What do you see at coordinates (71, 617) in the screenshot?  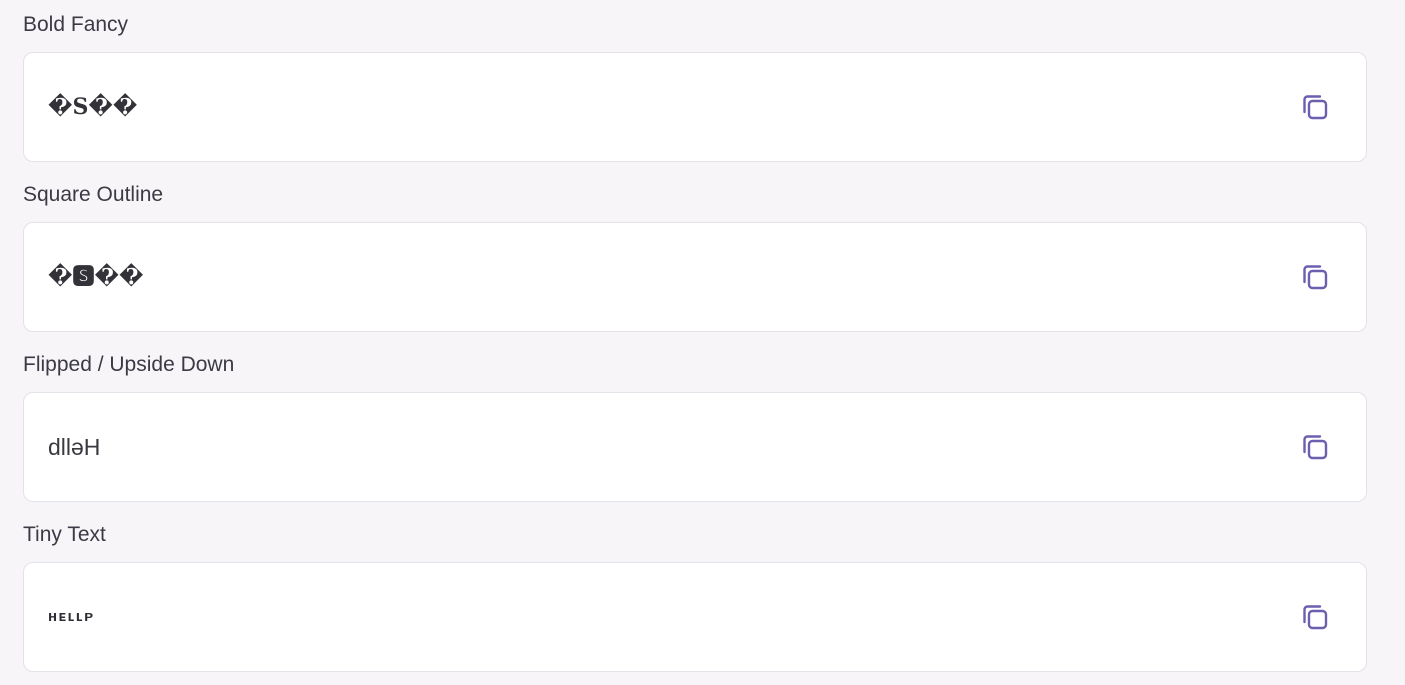 I see `style-output-text: ʜᴇʟʟᴘ` at bounding box center [71, 617].